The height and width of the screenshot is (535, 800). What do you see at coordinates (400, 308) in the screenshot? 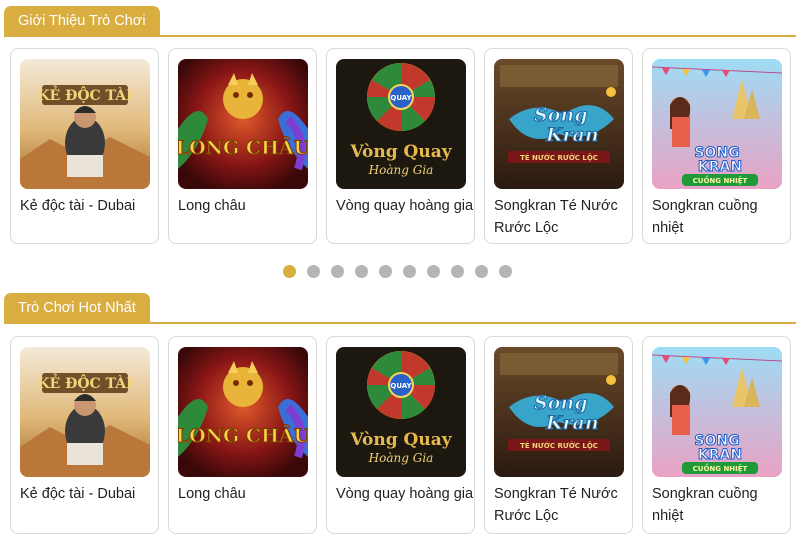
I see `section-header: Trò Chơi Hot Nhất` at bounding box center [400, 308].